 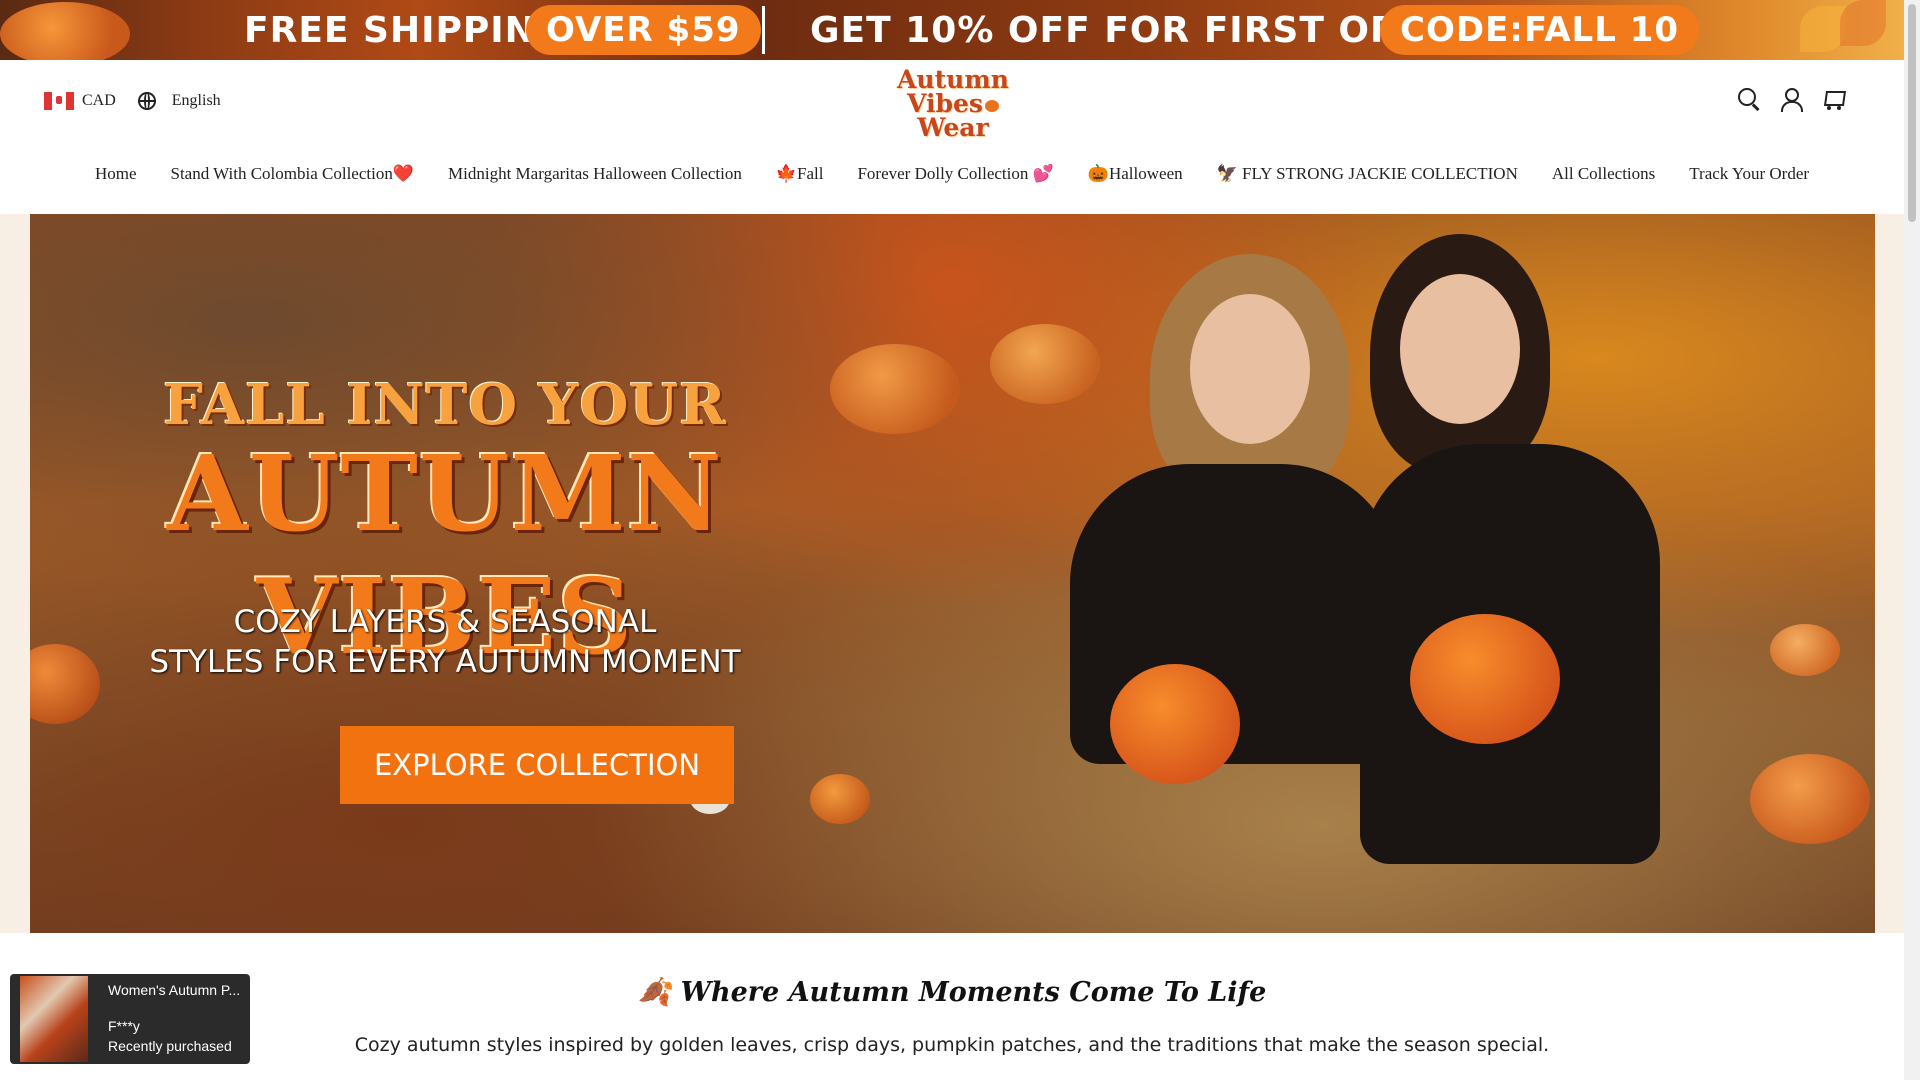 I want to click on nav-fly-strong-jackie: 🦅 FLY STRONG JACKIE COLLECTION, so click(x=1367, y=174).